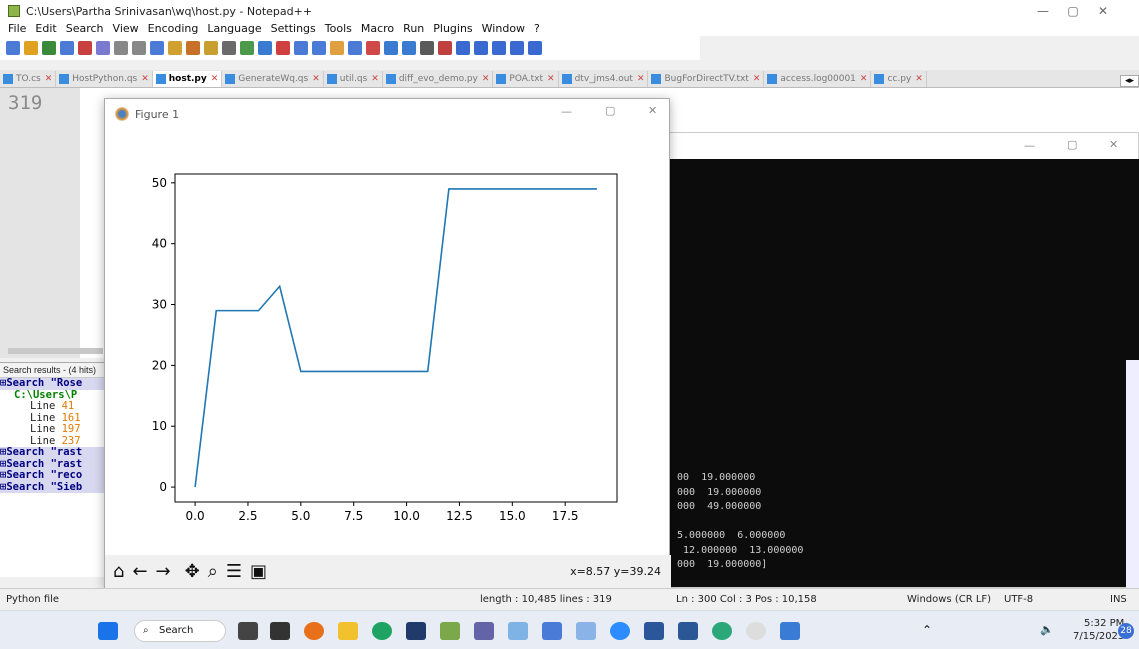 The height and width of the screenshot is (649, 1139). What do you see at coordinates (108, 631) in the screenshot?
I see `start-icon` at bounding box center [108, 631].